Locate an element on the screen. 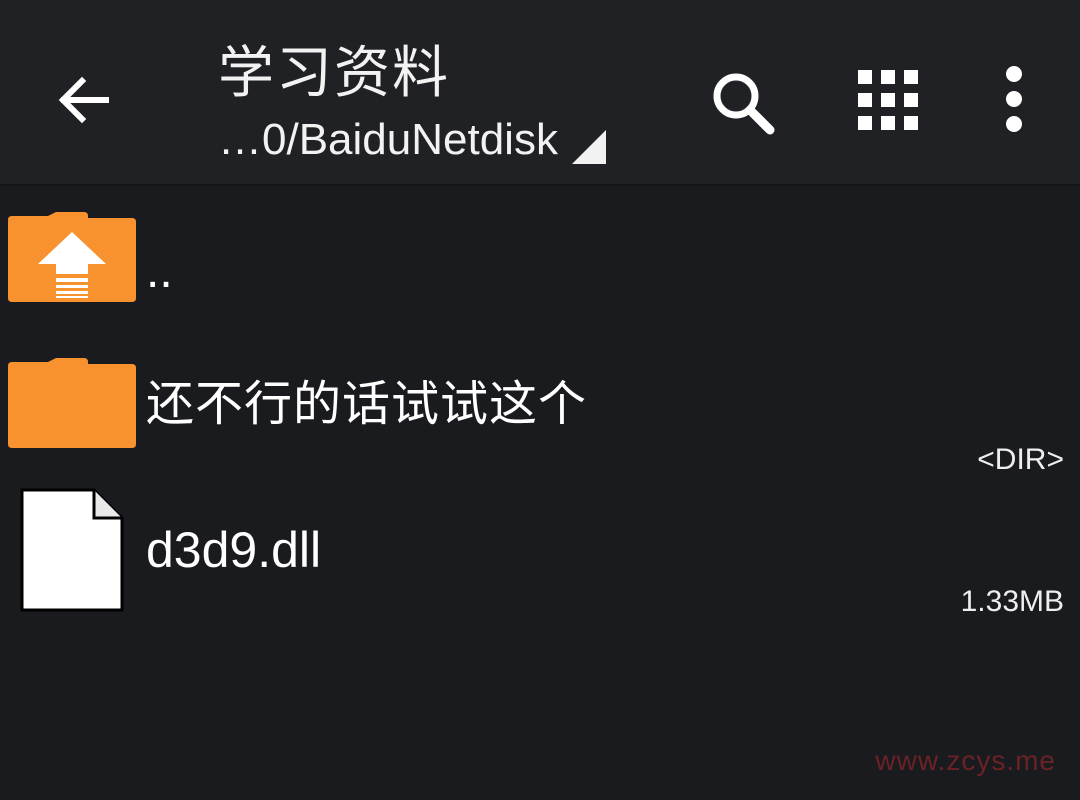 Image resolution: width=1080 pixels, height=800 pixels. file-size-label: 1.33MB is located at coordinates (1012, 601).